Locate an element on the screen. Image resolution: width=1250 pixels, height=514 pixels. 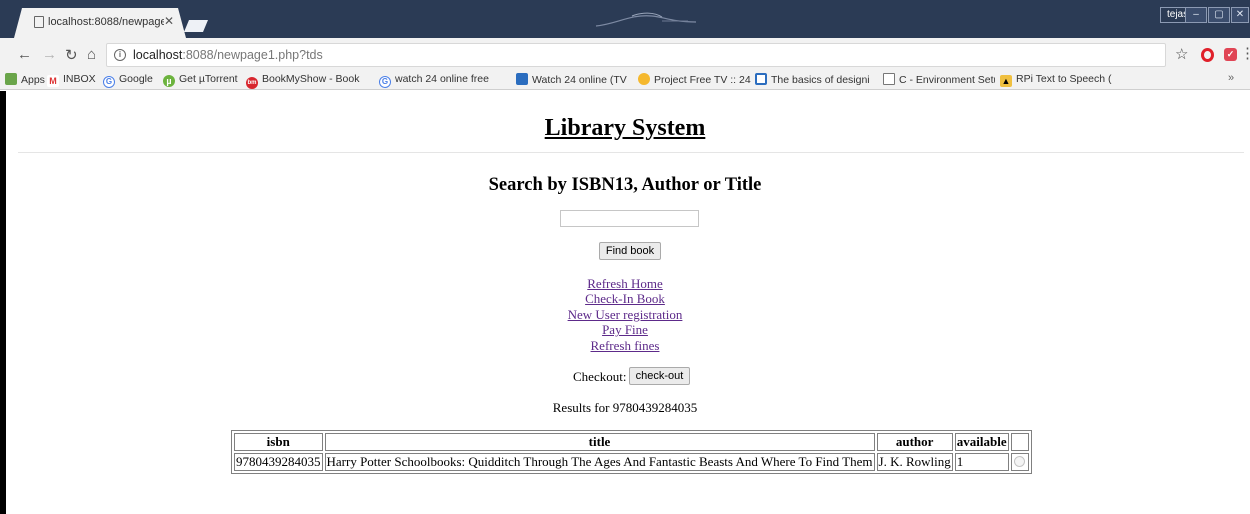
bookmark-projectfreetv: Project Free TV :: 24 is located at coordinates (695, 79).